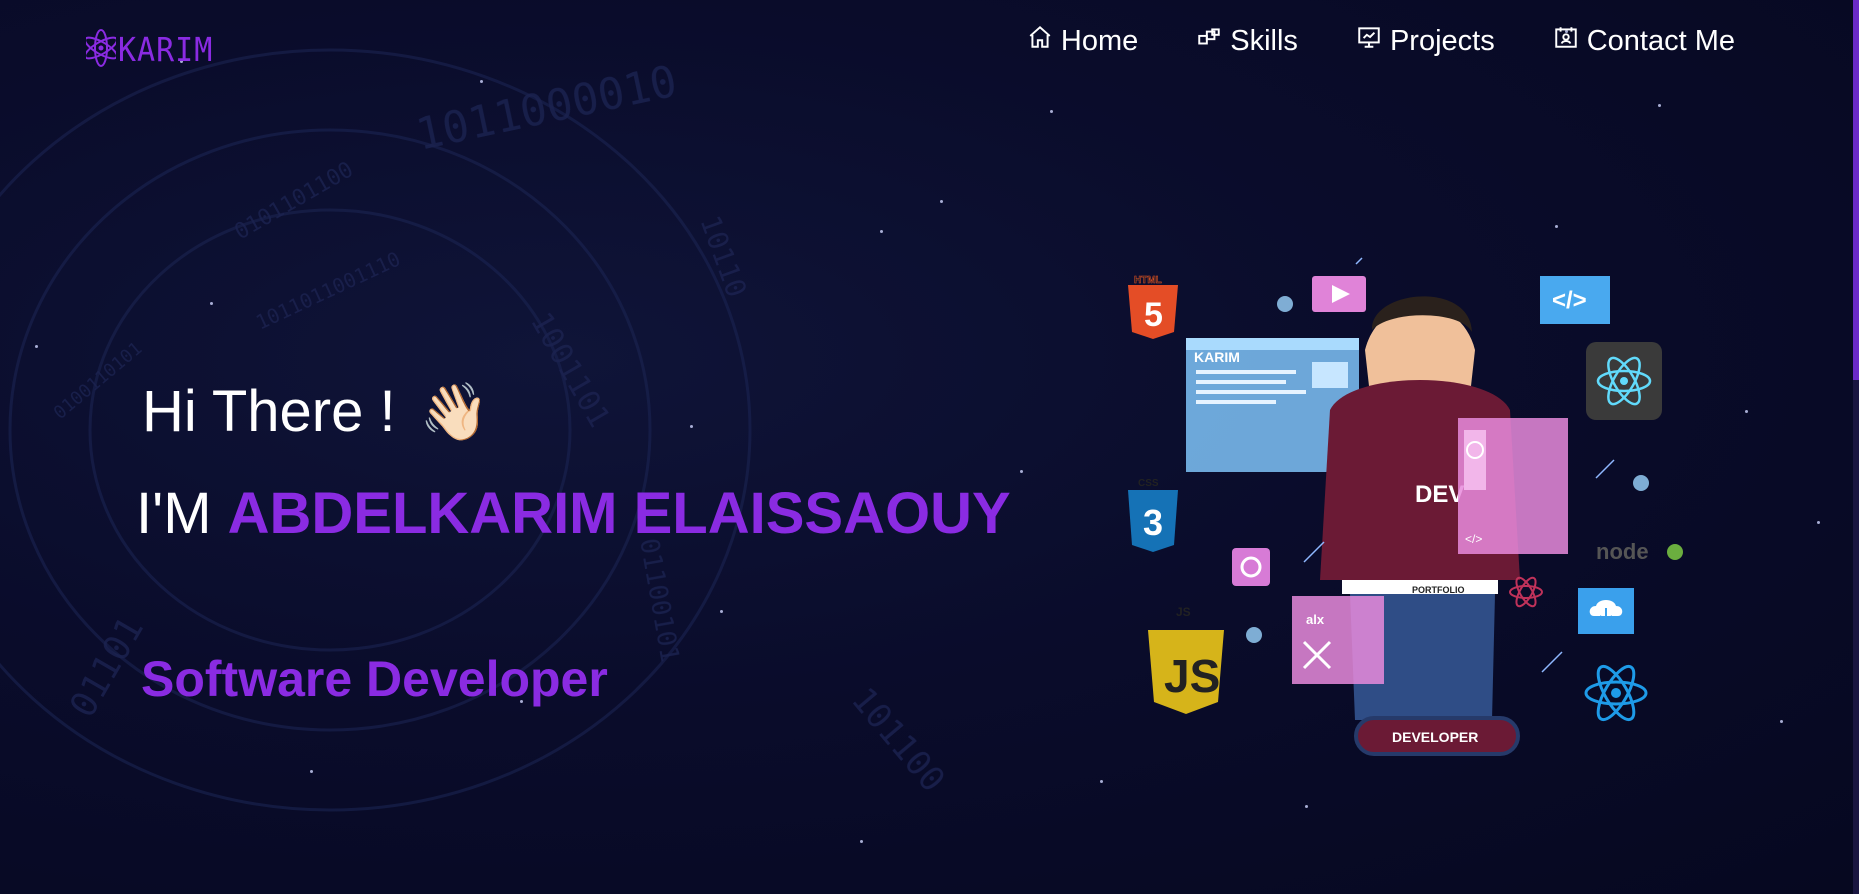 This screenshot has width=1859, height=894. I want to click on nodejs-icon: node, so click(1639, 551).